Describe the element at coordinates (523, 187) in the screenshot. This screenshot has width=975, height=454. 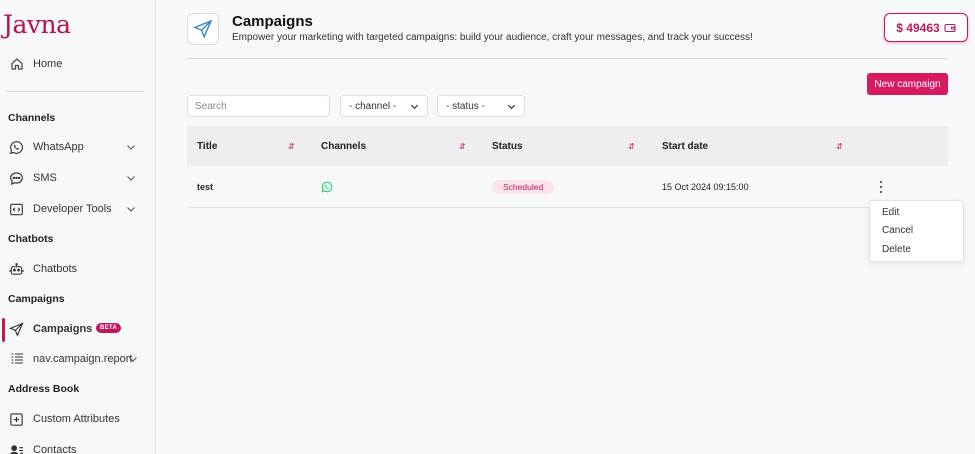
I see `status-badge: Scheduled` at that location.